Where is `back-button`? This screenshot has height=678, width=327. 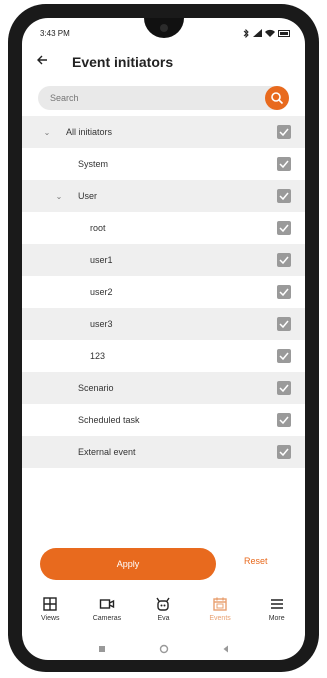
back-button is located at coordinates (49, 62).